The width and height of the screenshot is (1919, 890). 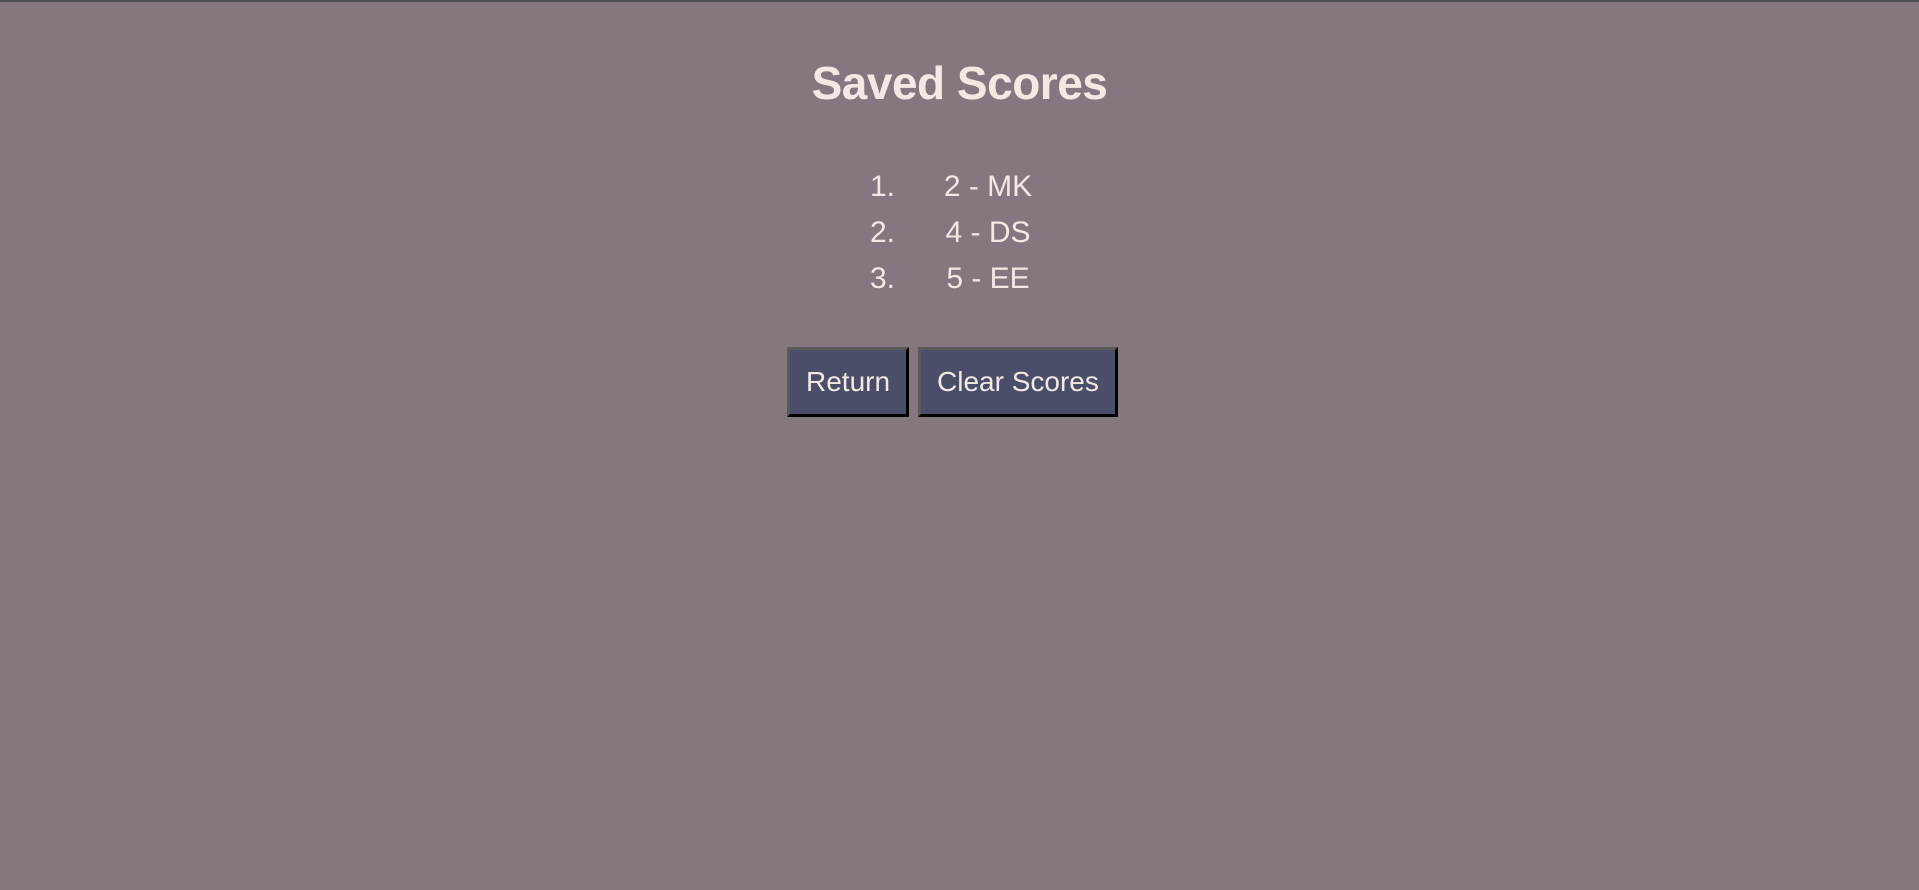 I want to click on return-button: Return, so click(x=848, y=382).